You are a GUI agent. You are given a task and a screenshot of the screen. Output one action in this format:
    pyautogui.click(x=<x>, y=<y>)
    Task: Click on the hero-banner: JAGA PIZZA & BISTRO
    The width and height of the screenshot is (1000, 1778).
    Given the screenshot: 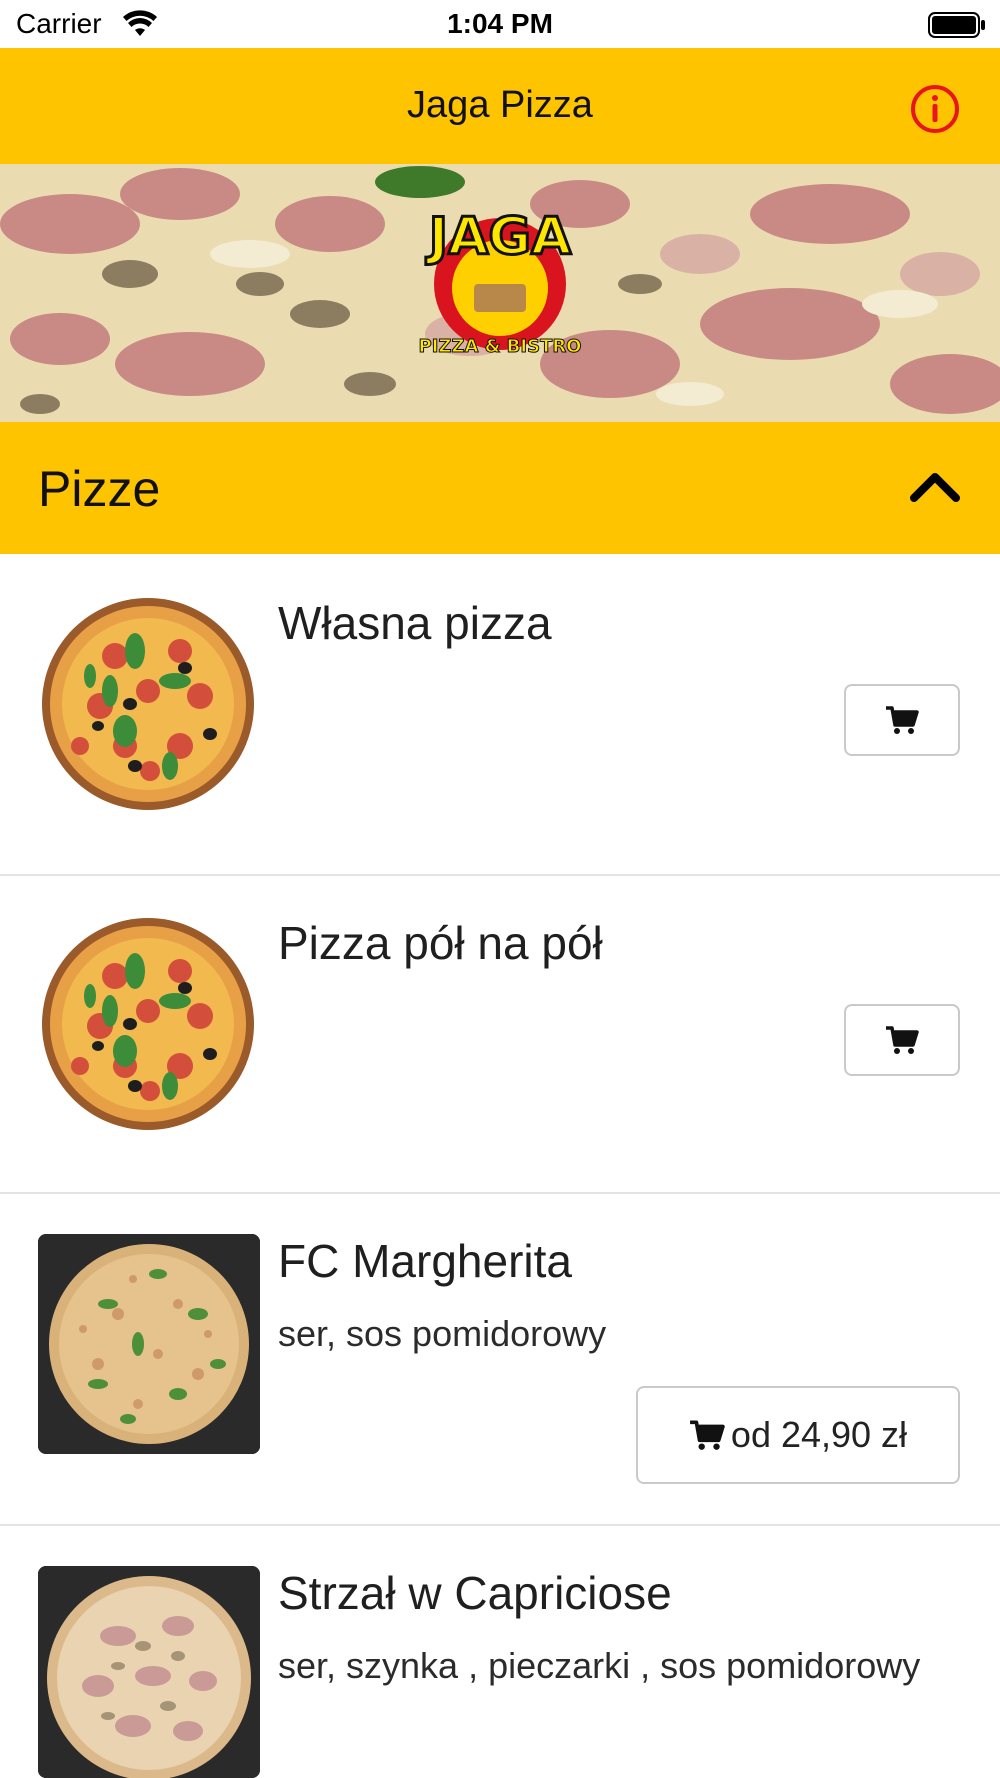 What is the action you would take?
    pyautogui.click(x=500, y=293)
    